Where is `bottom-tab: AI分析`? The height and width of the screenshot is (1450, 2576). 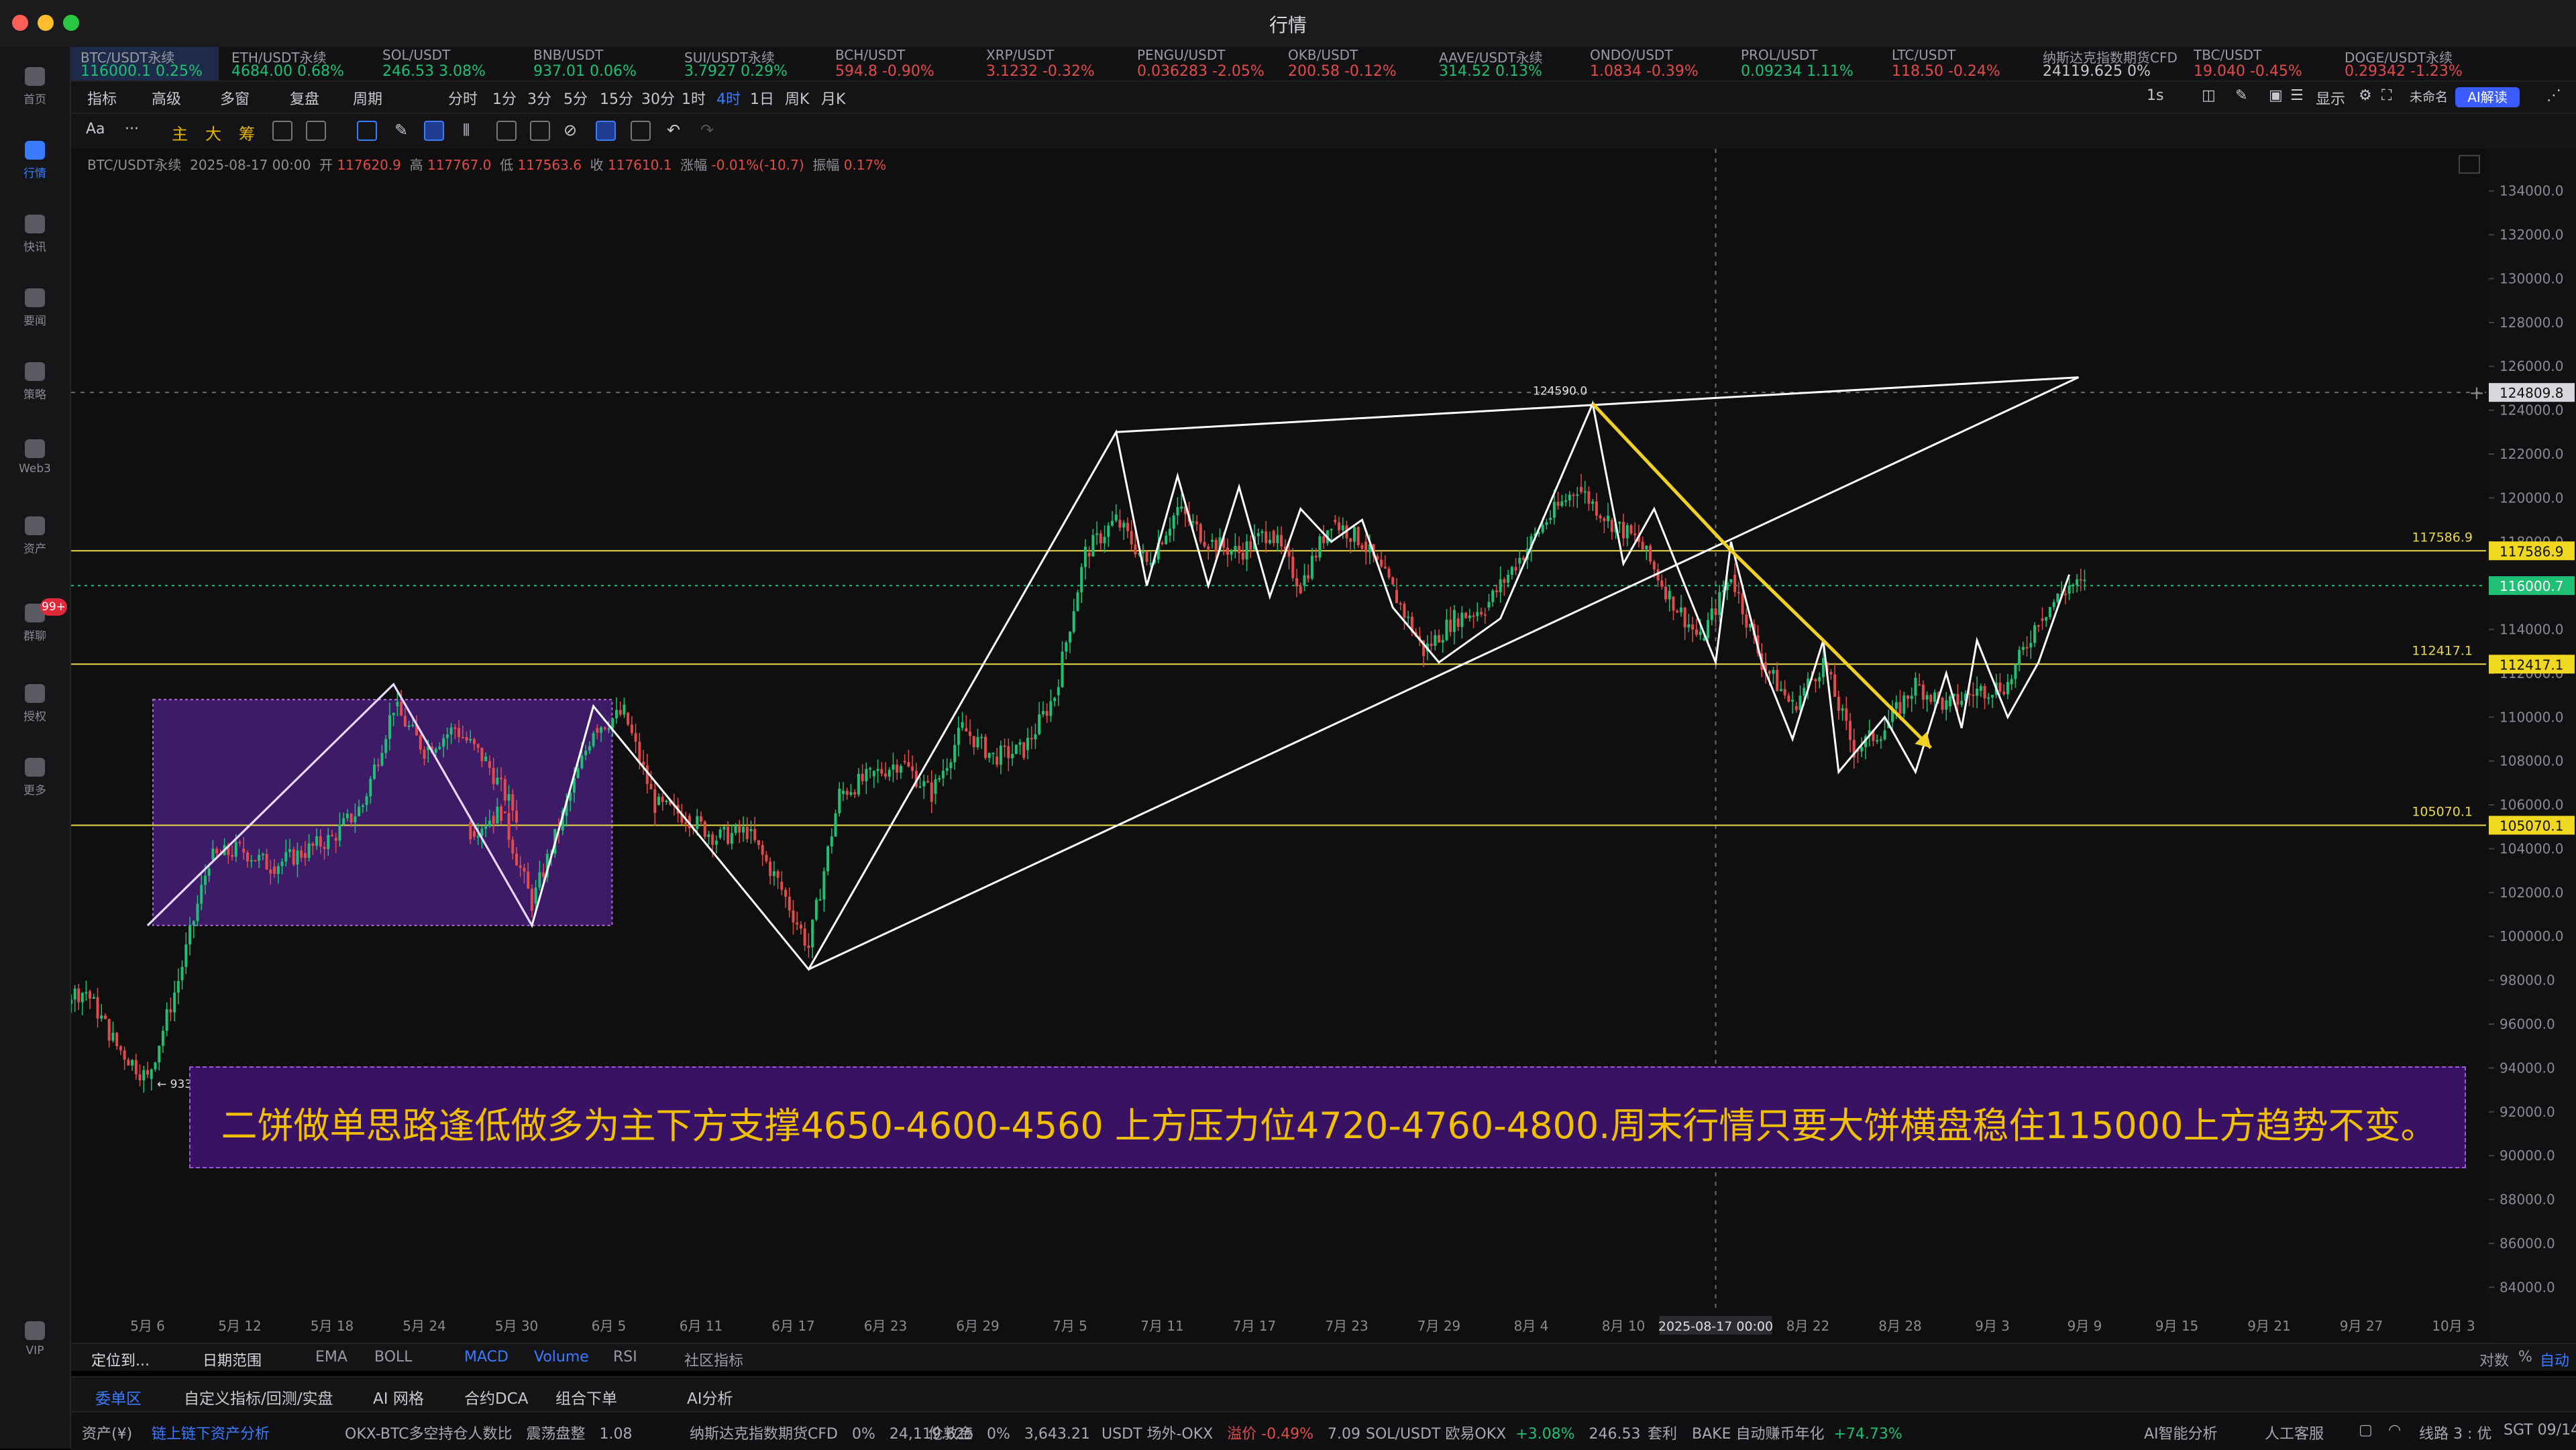
bottom-tab: AI分析 is located at coordinates (710, 1397).